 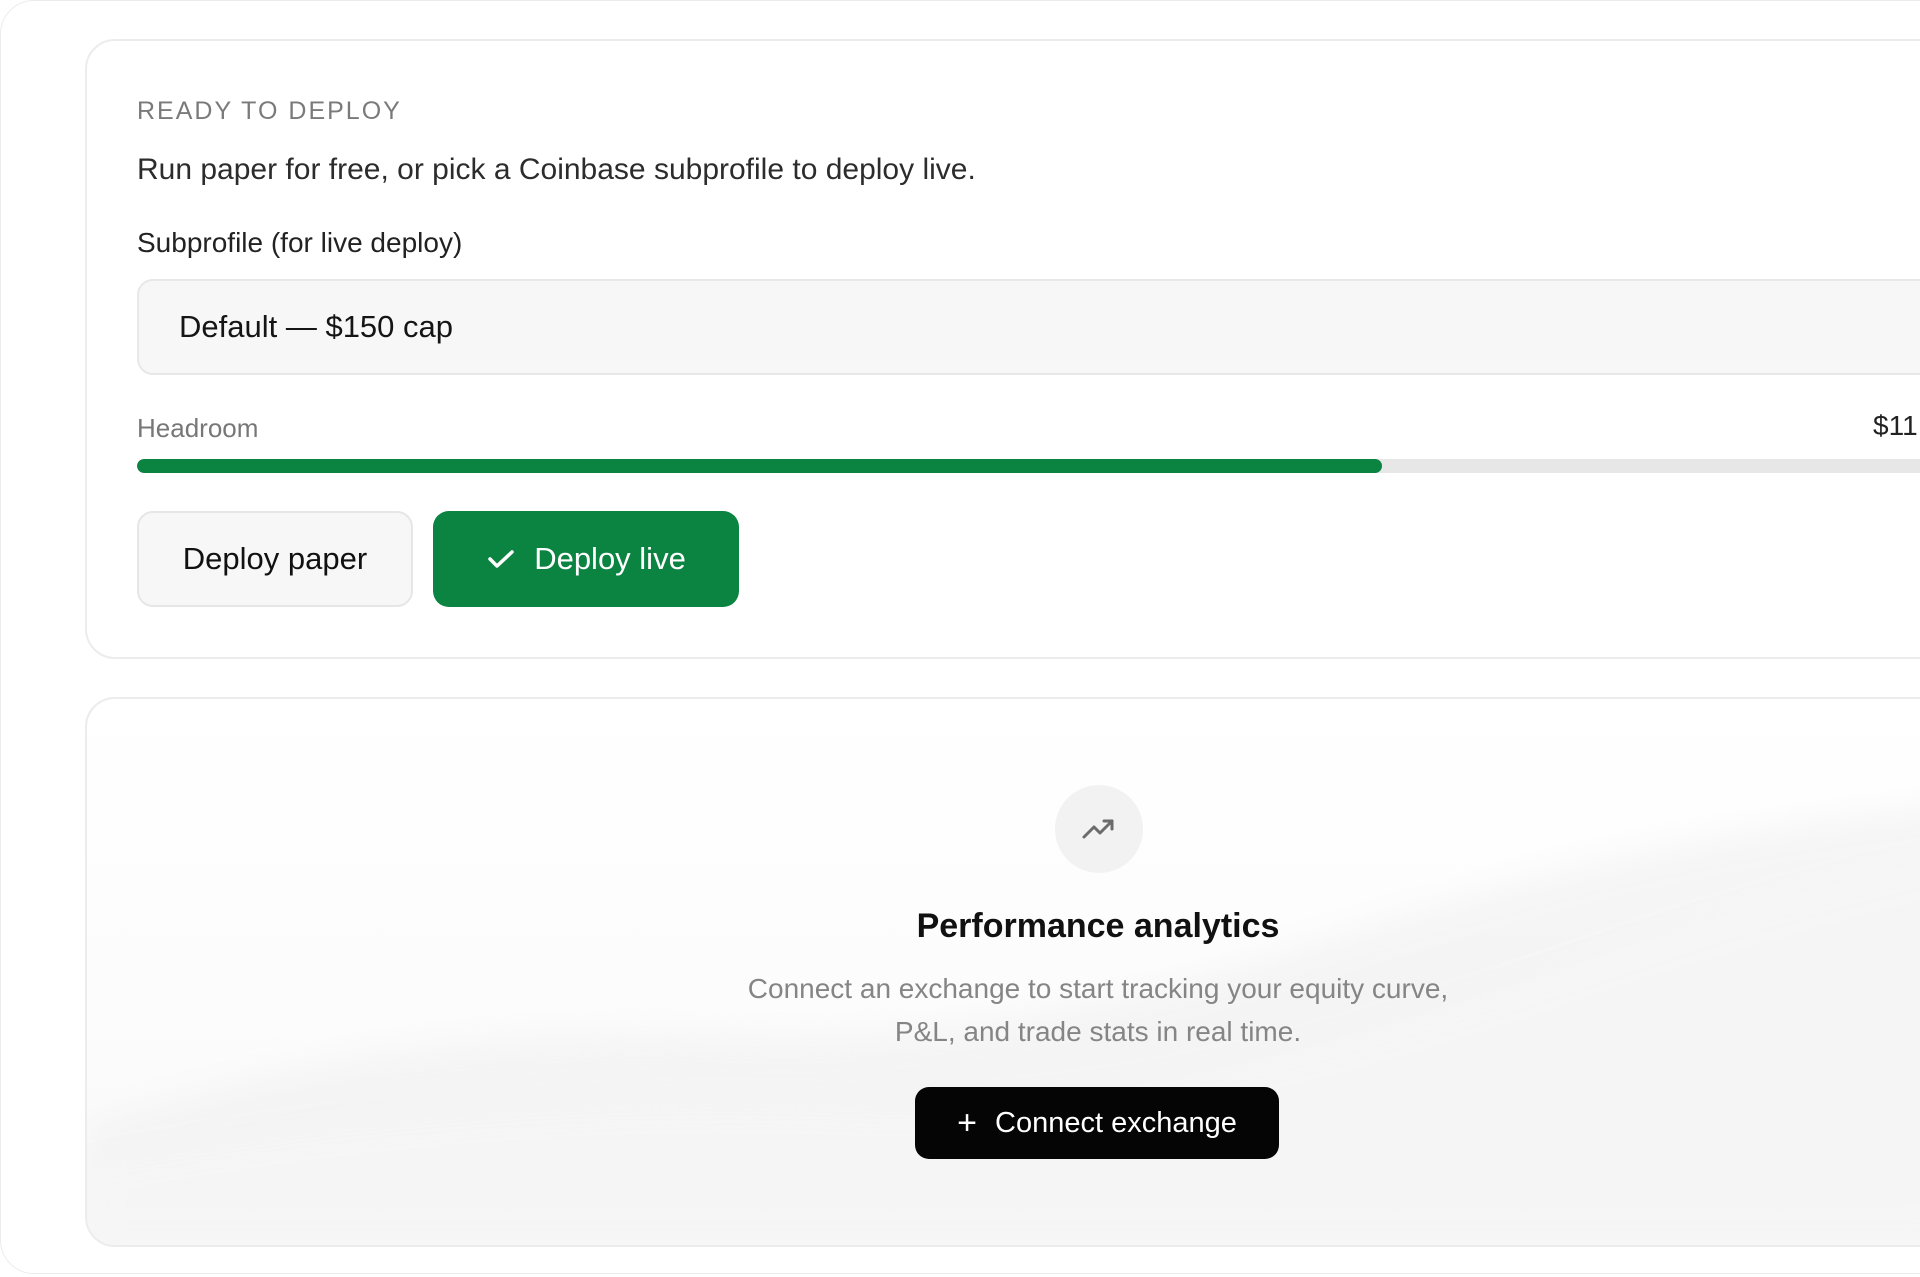 I want to click on deploy-live-button: Deploy live, so click(x=586, y=559).